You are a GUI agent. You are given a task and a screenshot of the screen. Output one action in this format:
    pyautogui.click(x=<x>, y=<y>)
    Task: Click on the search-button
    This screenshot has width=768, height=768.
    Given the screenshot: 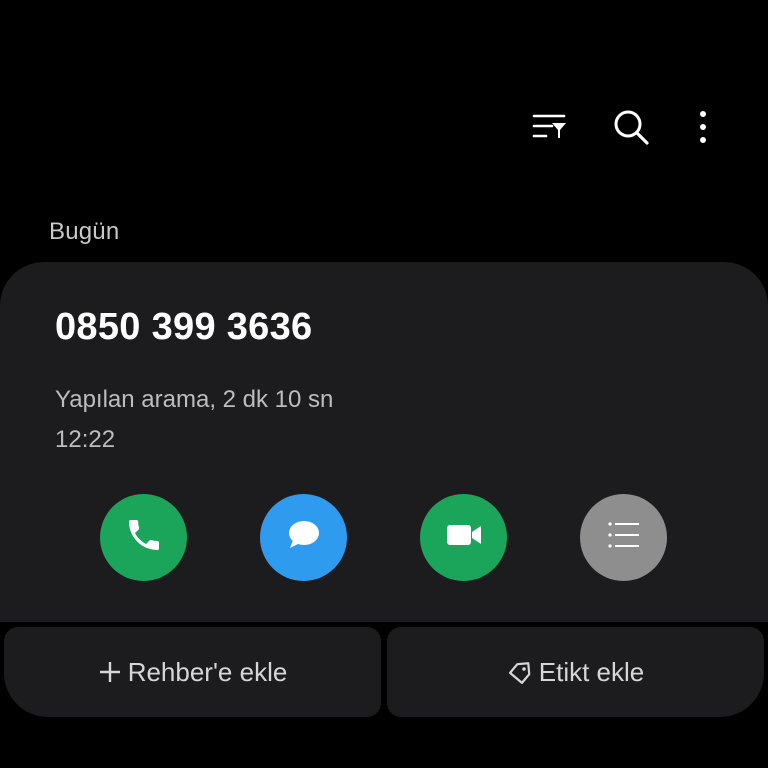 What is the action you would take?
    pyautogui.click(x=631, y=127)
    